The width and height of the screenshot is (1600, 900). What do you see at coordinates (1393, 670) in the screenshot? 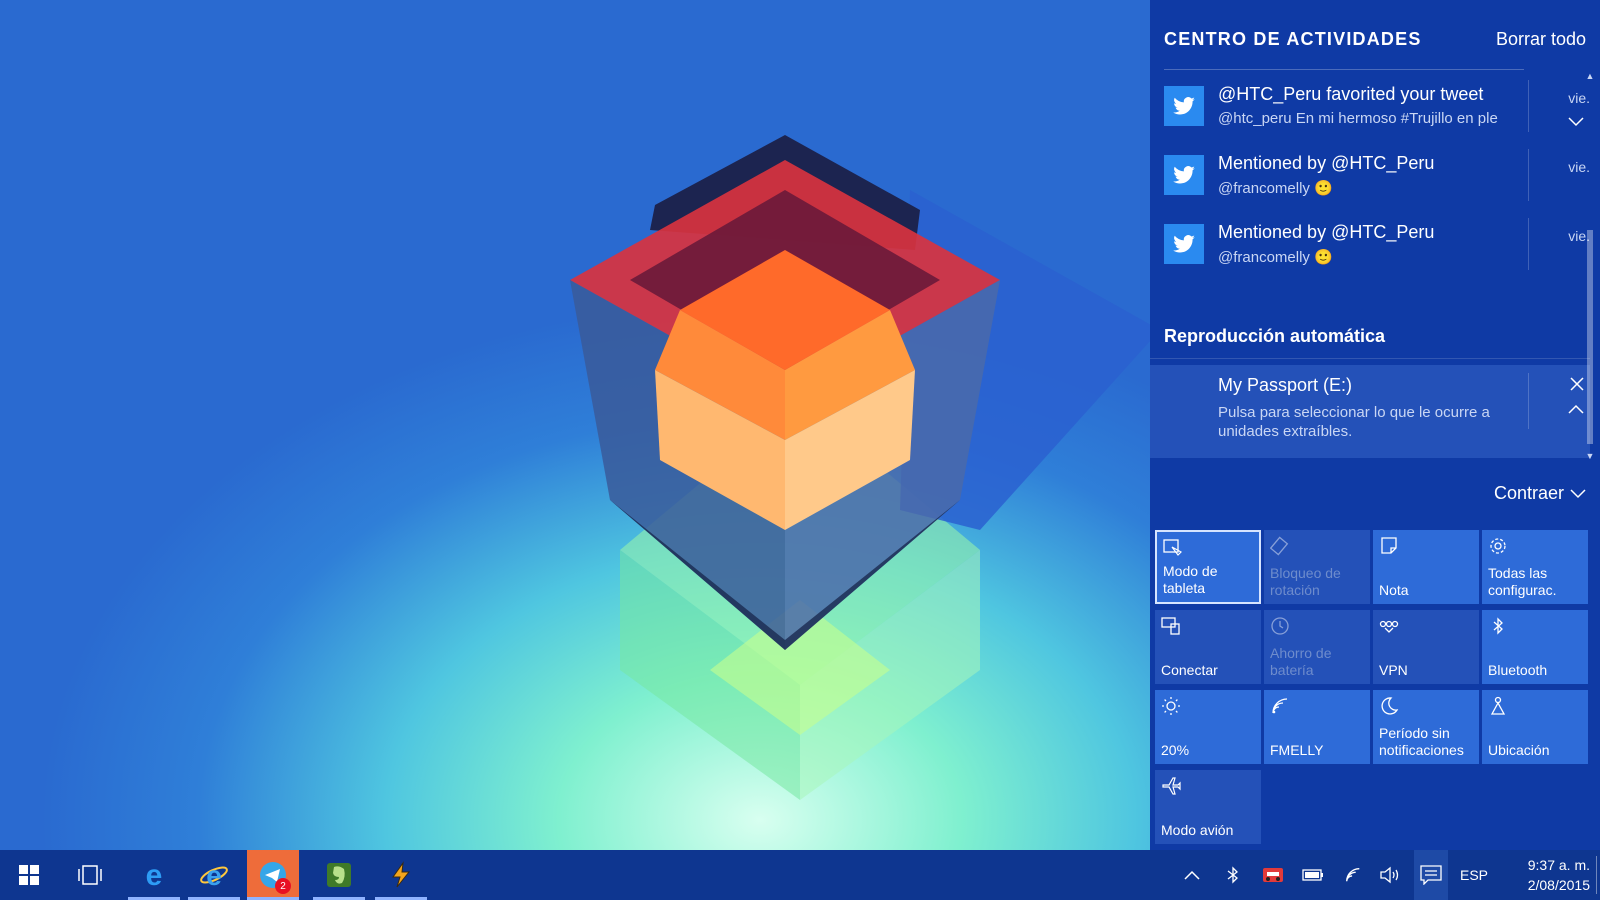
I see `quick-action-label: VPN` at bounding box center [1393, 670].